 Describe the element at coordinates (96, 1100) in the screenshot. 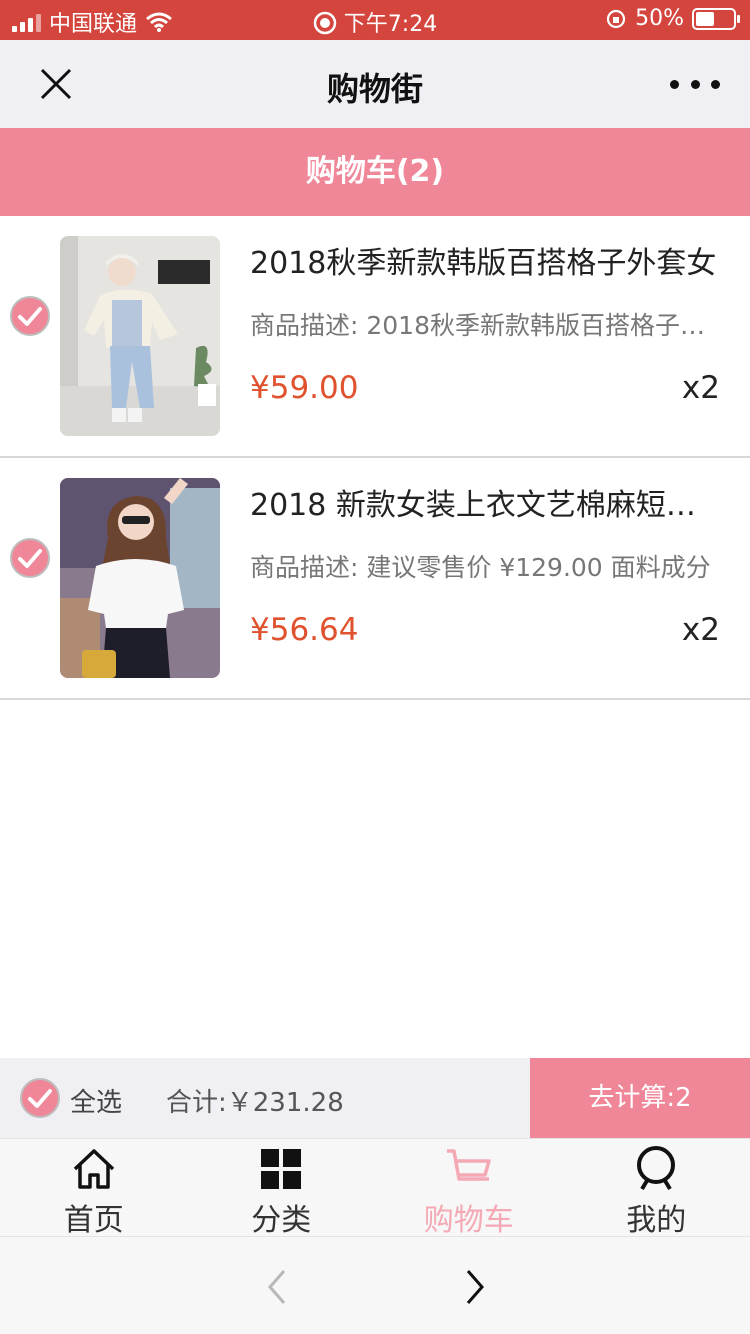

I see `select-all-label: 全选` at that location.